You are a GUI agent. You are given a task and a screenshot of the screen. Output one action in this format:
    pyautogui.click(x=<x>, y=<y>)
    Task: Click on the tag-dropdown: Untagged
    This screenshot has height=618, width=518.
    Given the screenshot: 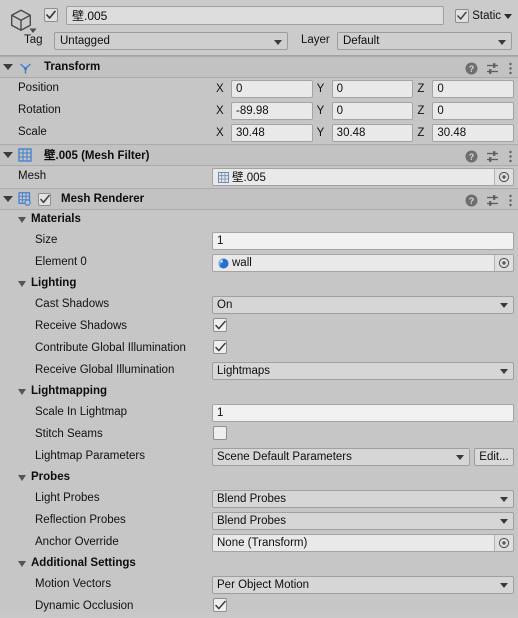 What is the action you would take?
    pyautogui.click(x=171, y=41)
    